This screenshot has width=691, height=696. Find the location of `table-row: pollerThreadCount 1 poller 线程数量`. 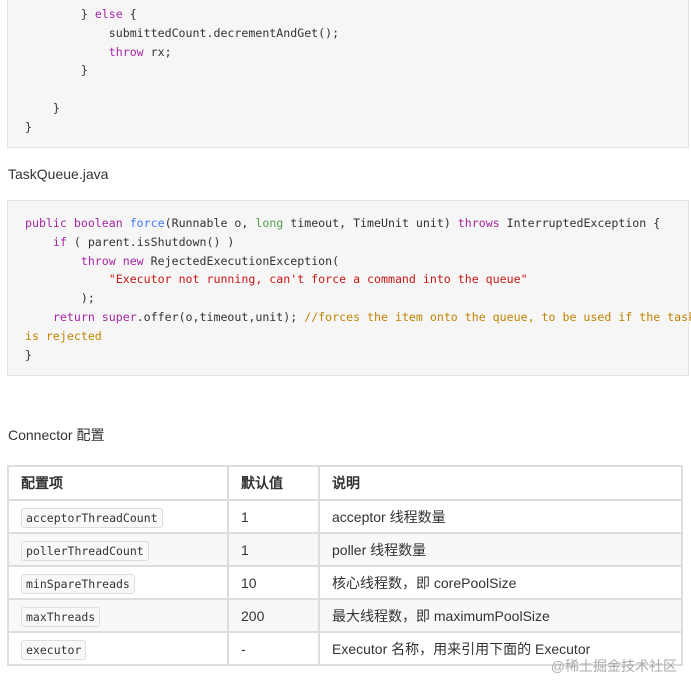

table-row: pollerThreadCount 1 poller 线程数量 is located at coordinates (345, 549).